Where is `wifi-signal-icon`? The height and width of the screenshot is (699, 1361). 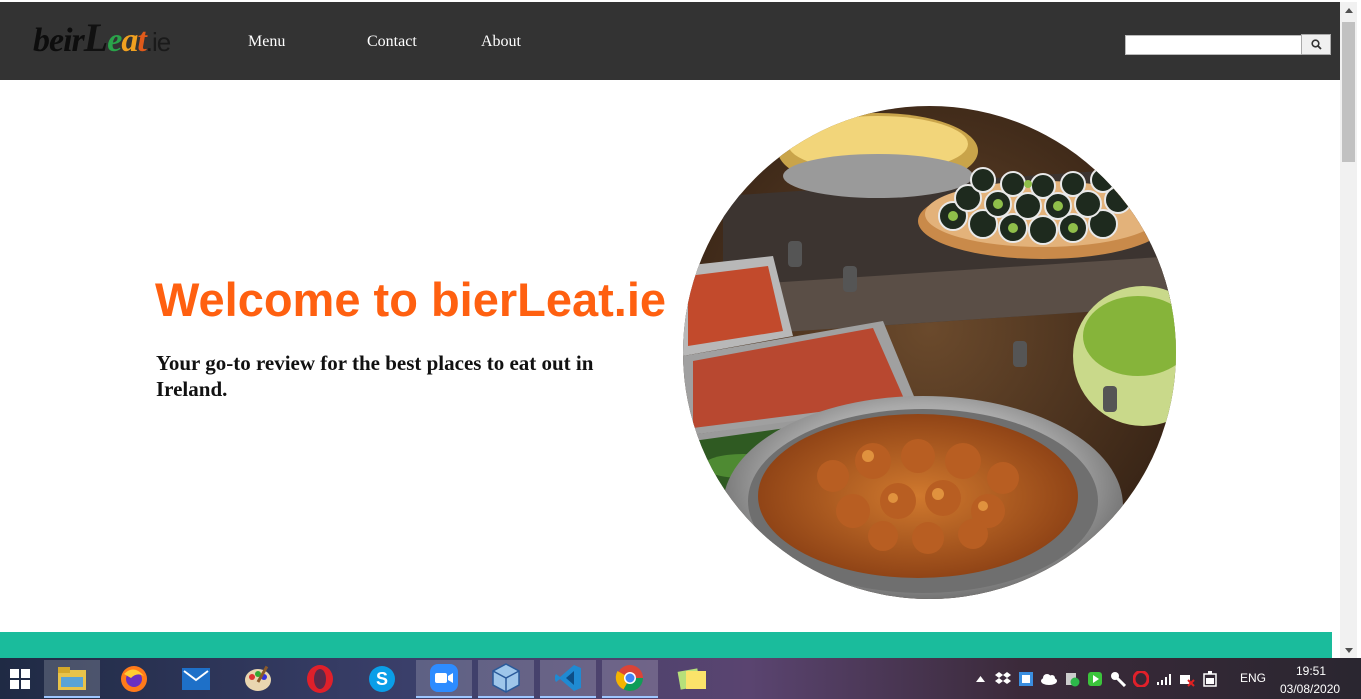
wifi-signal-icon is located at coordinates (1164, 679).